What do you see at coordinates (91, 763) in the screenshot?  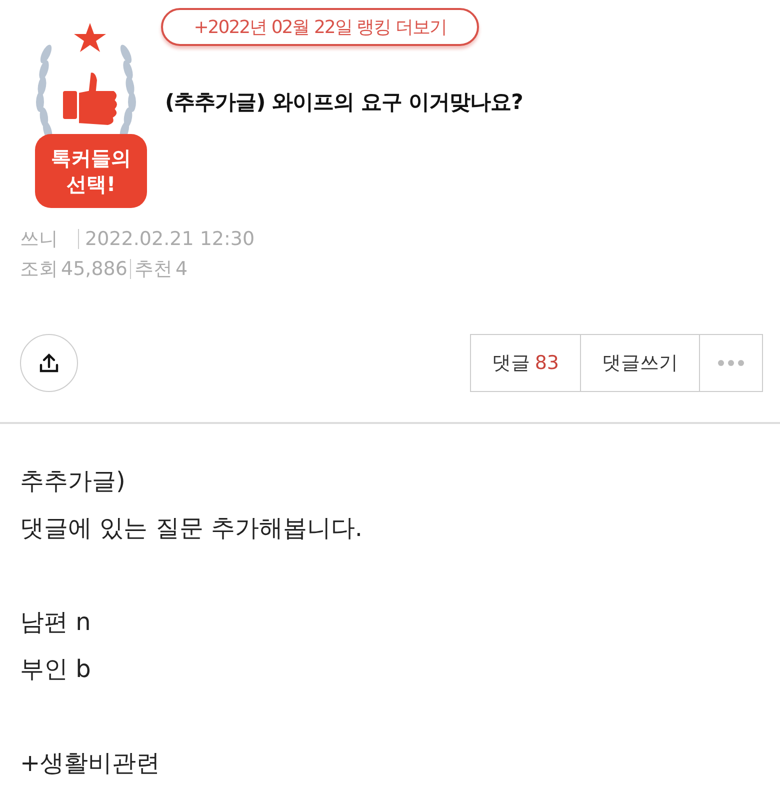 I see `body-text: +생활비관련` at bounding box center [91, 763].